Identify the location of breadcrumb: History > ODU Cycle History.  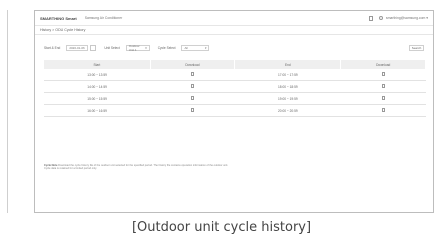
(234, 30).